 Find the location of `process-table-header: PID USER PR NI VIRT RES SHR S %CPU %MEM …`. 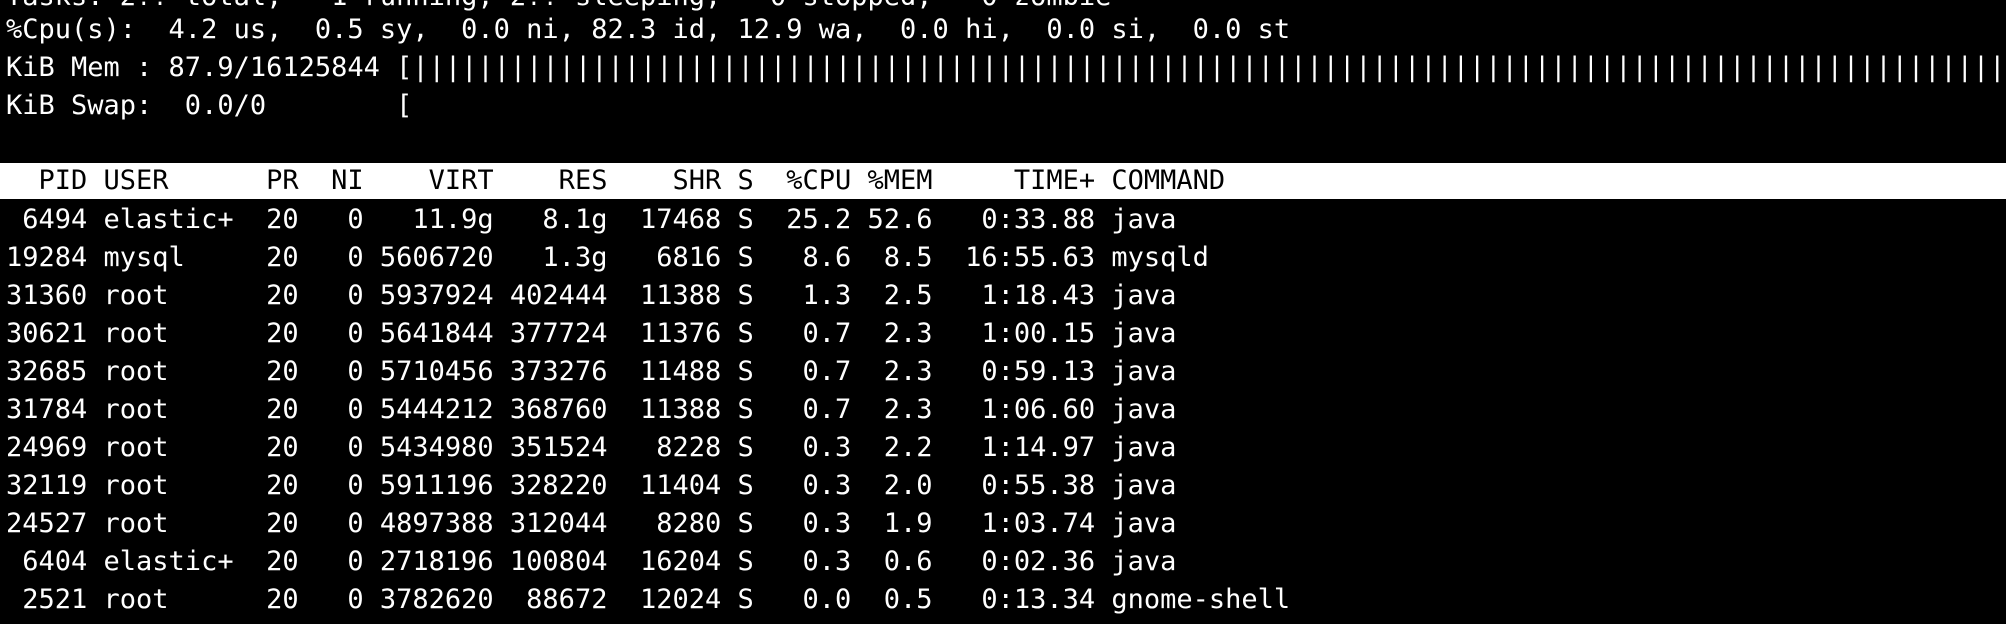

process-table-header: PID USER PR NI VIRT RES SHR S %CPU %MEM … is located at coordinates (1003, 181).